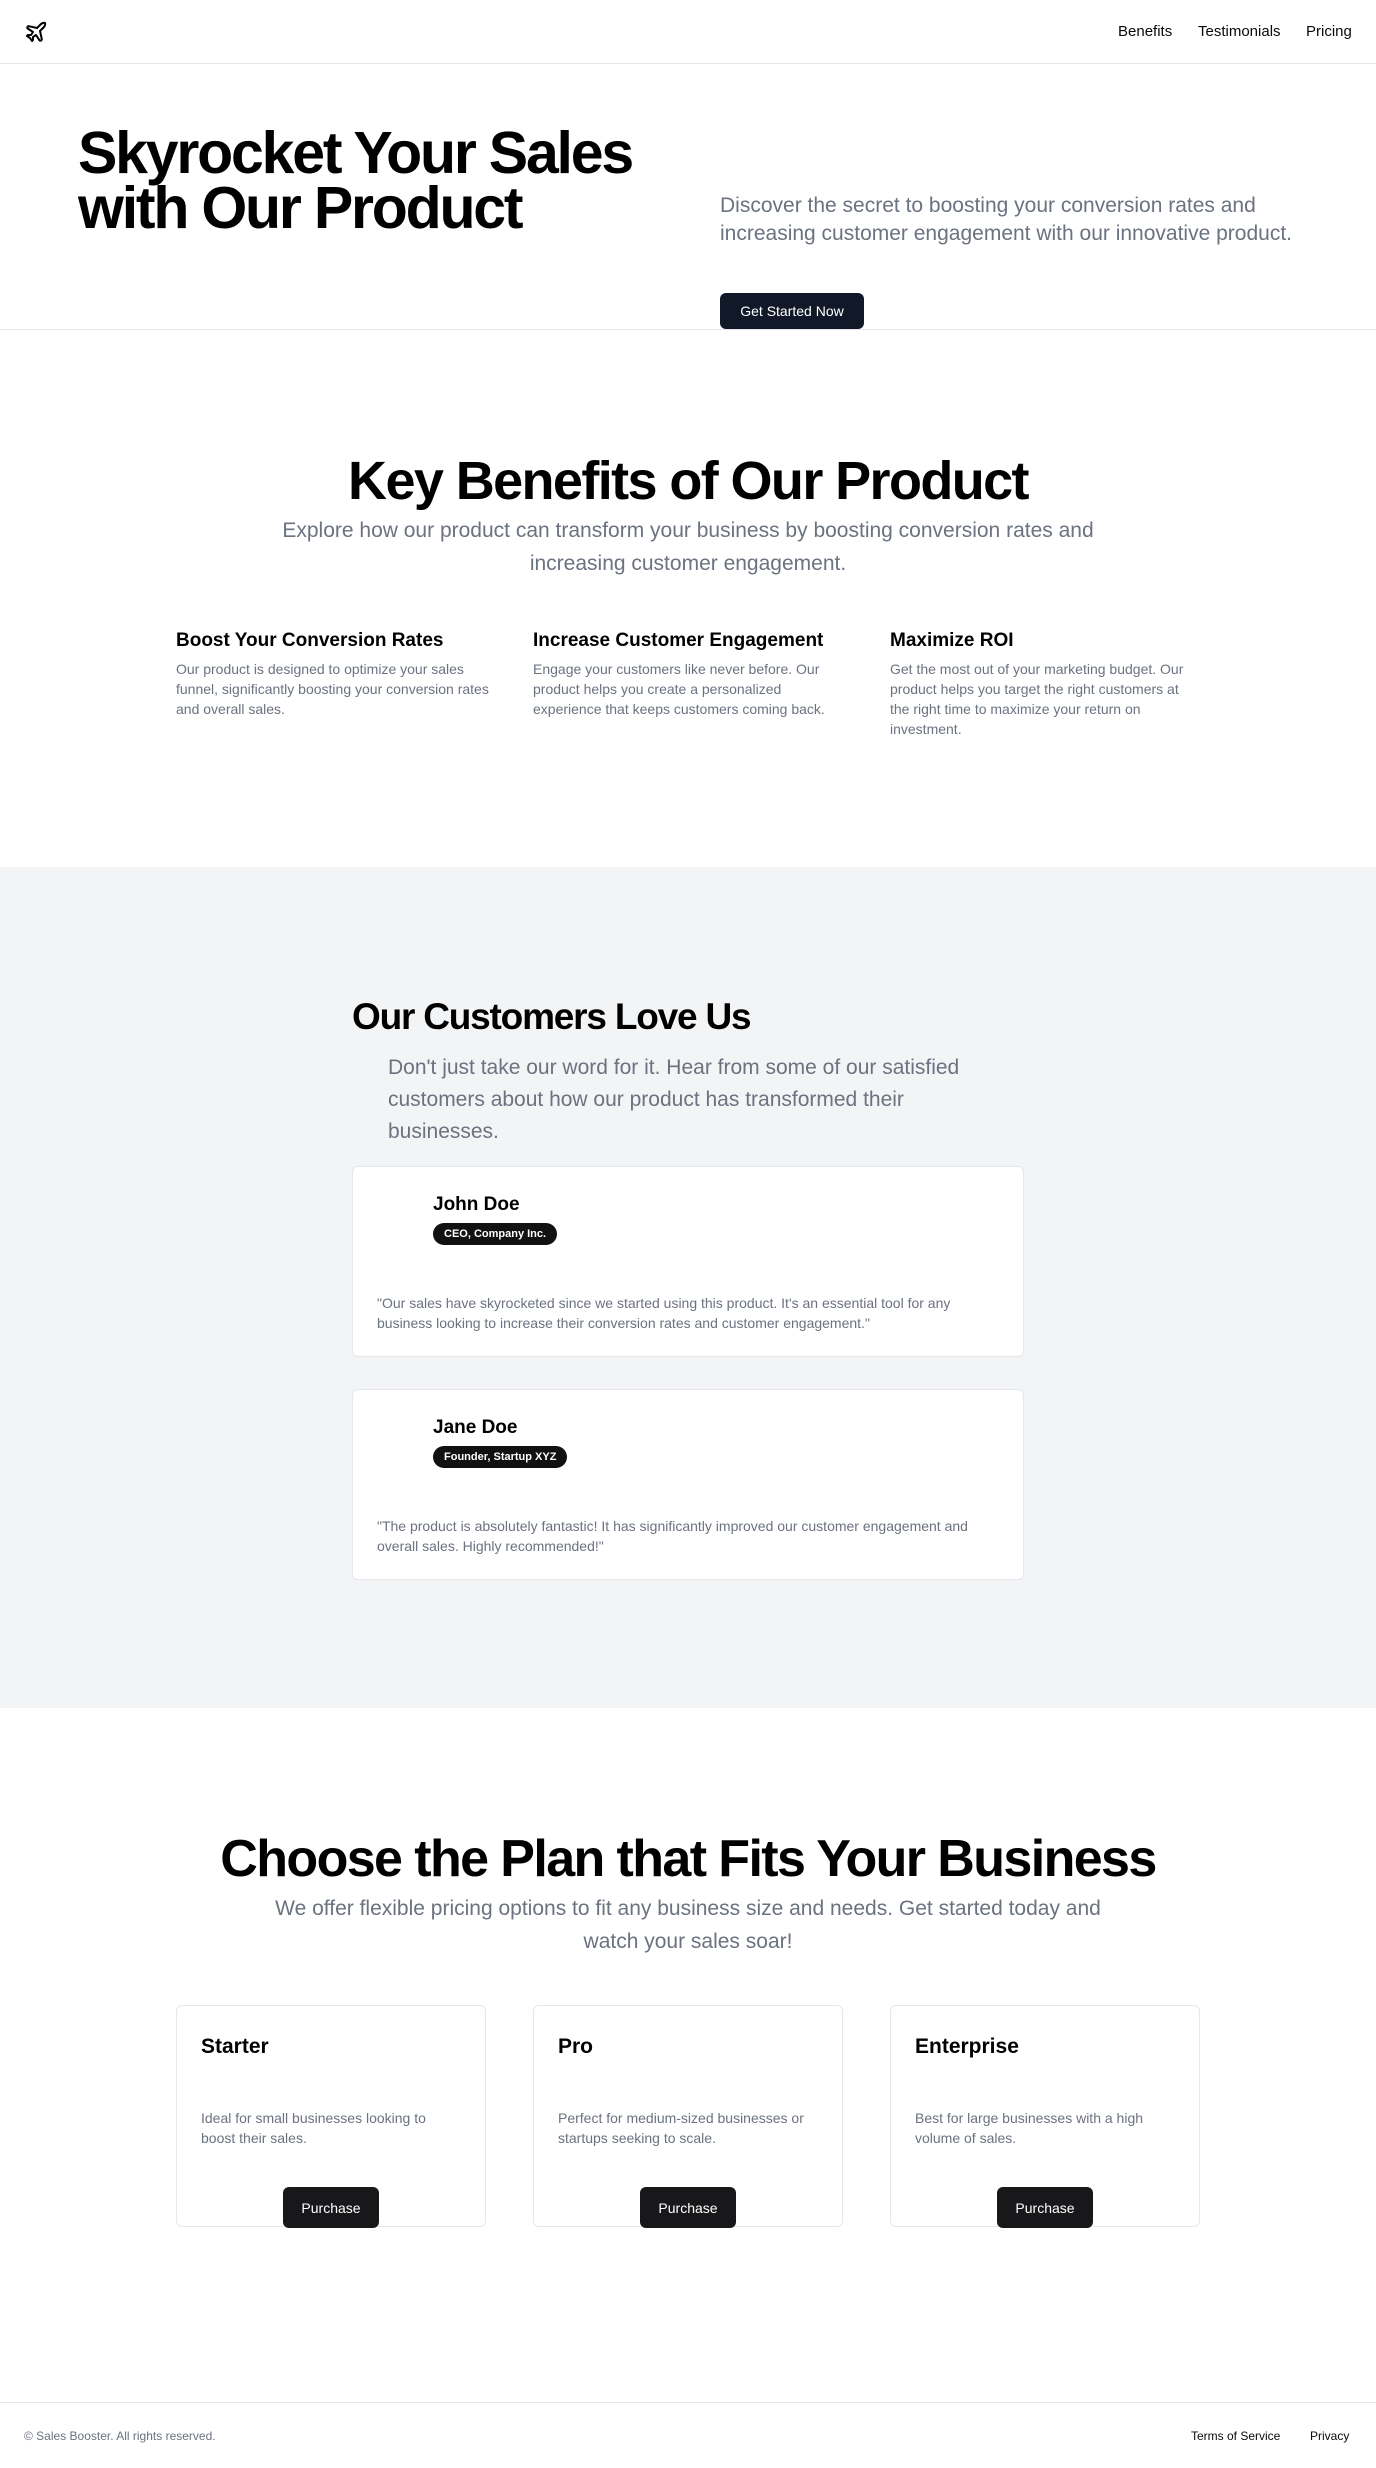 The height and width of the screenshot is (2468, 1376). I want to click on testimonial-role-badge: CEO, Company Inc., so click(495, 1234).